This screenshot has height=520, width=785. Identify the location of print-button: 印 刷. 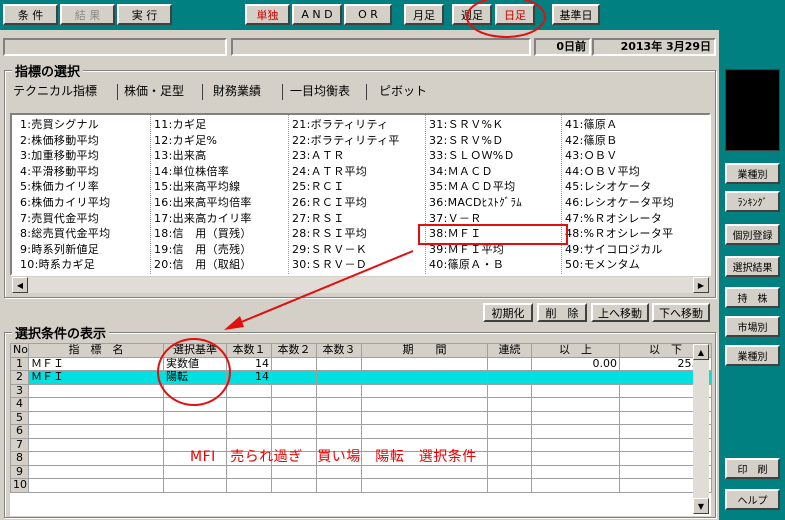
(752, 468).